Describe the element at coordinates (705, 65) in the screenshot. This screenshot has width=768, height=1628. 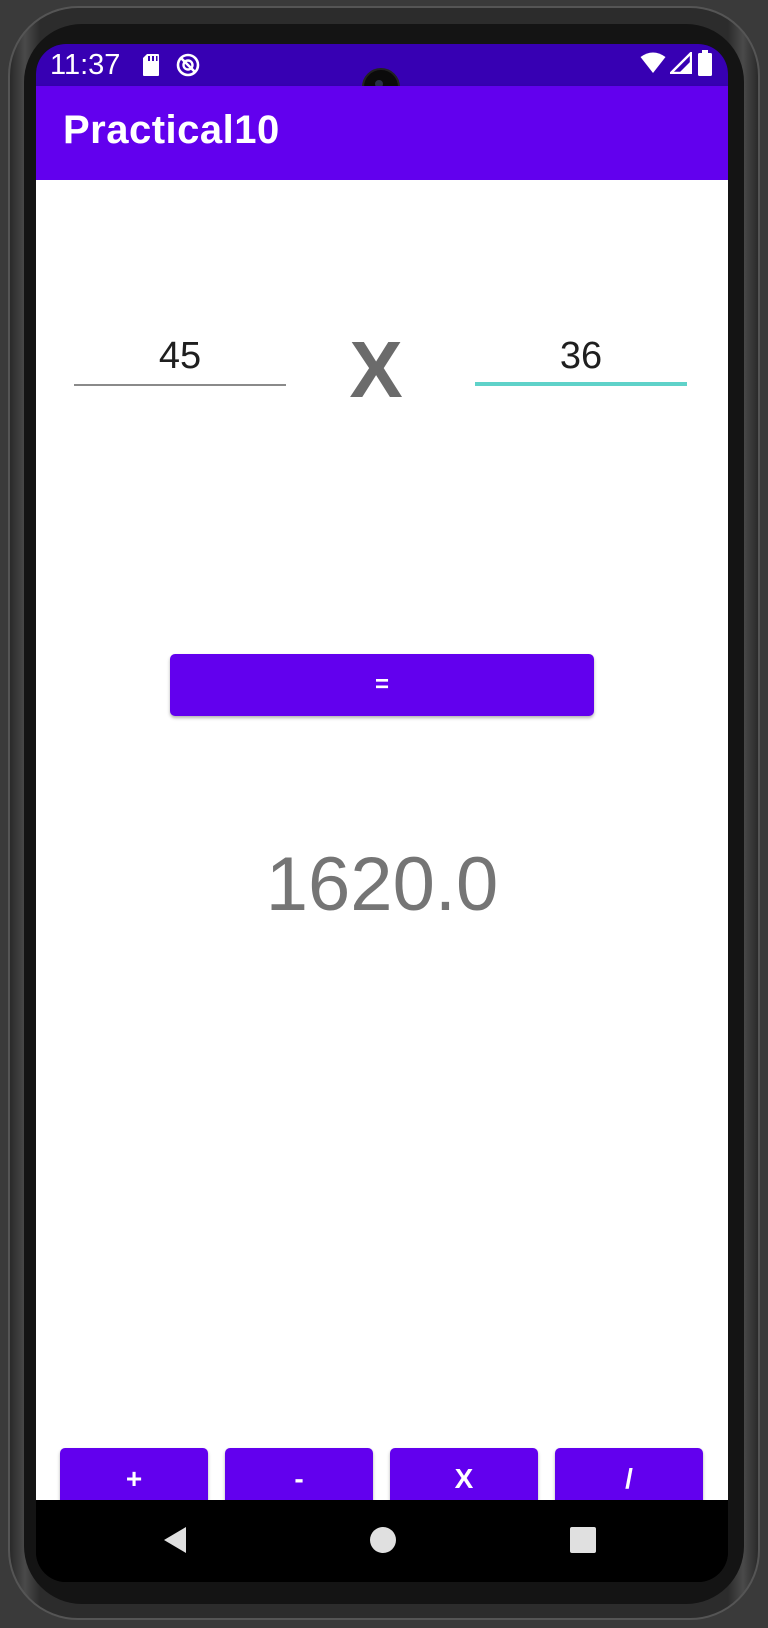
I see `battery-icon` at that location.